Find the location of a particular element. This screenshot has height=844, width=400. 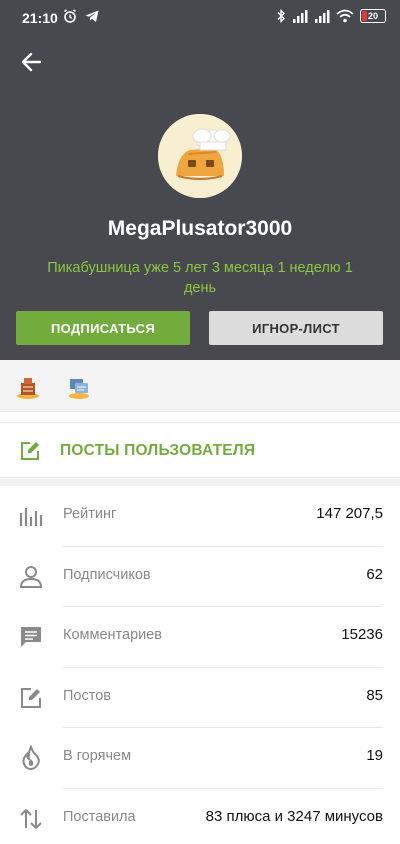

stat-row-rating: Рейтинг 147 207,5 is located at coordinates (200, 516).